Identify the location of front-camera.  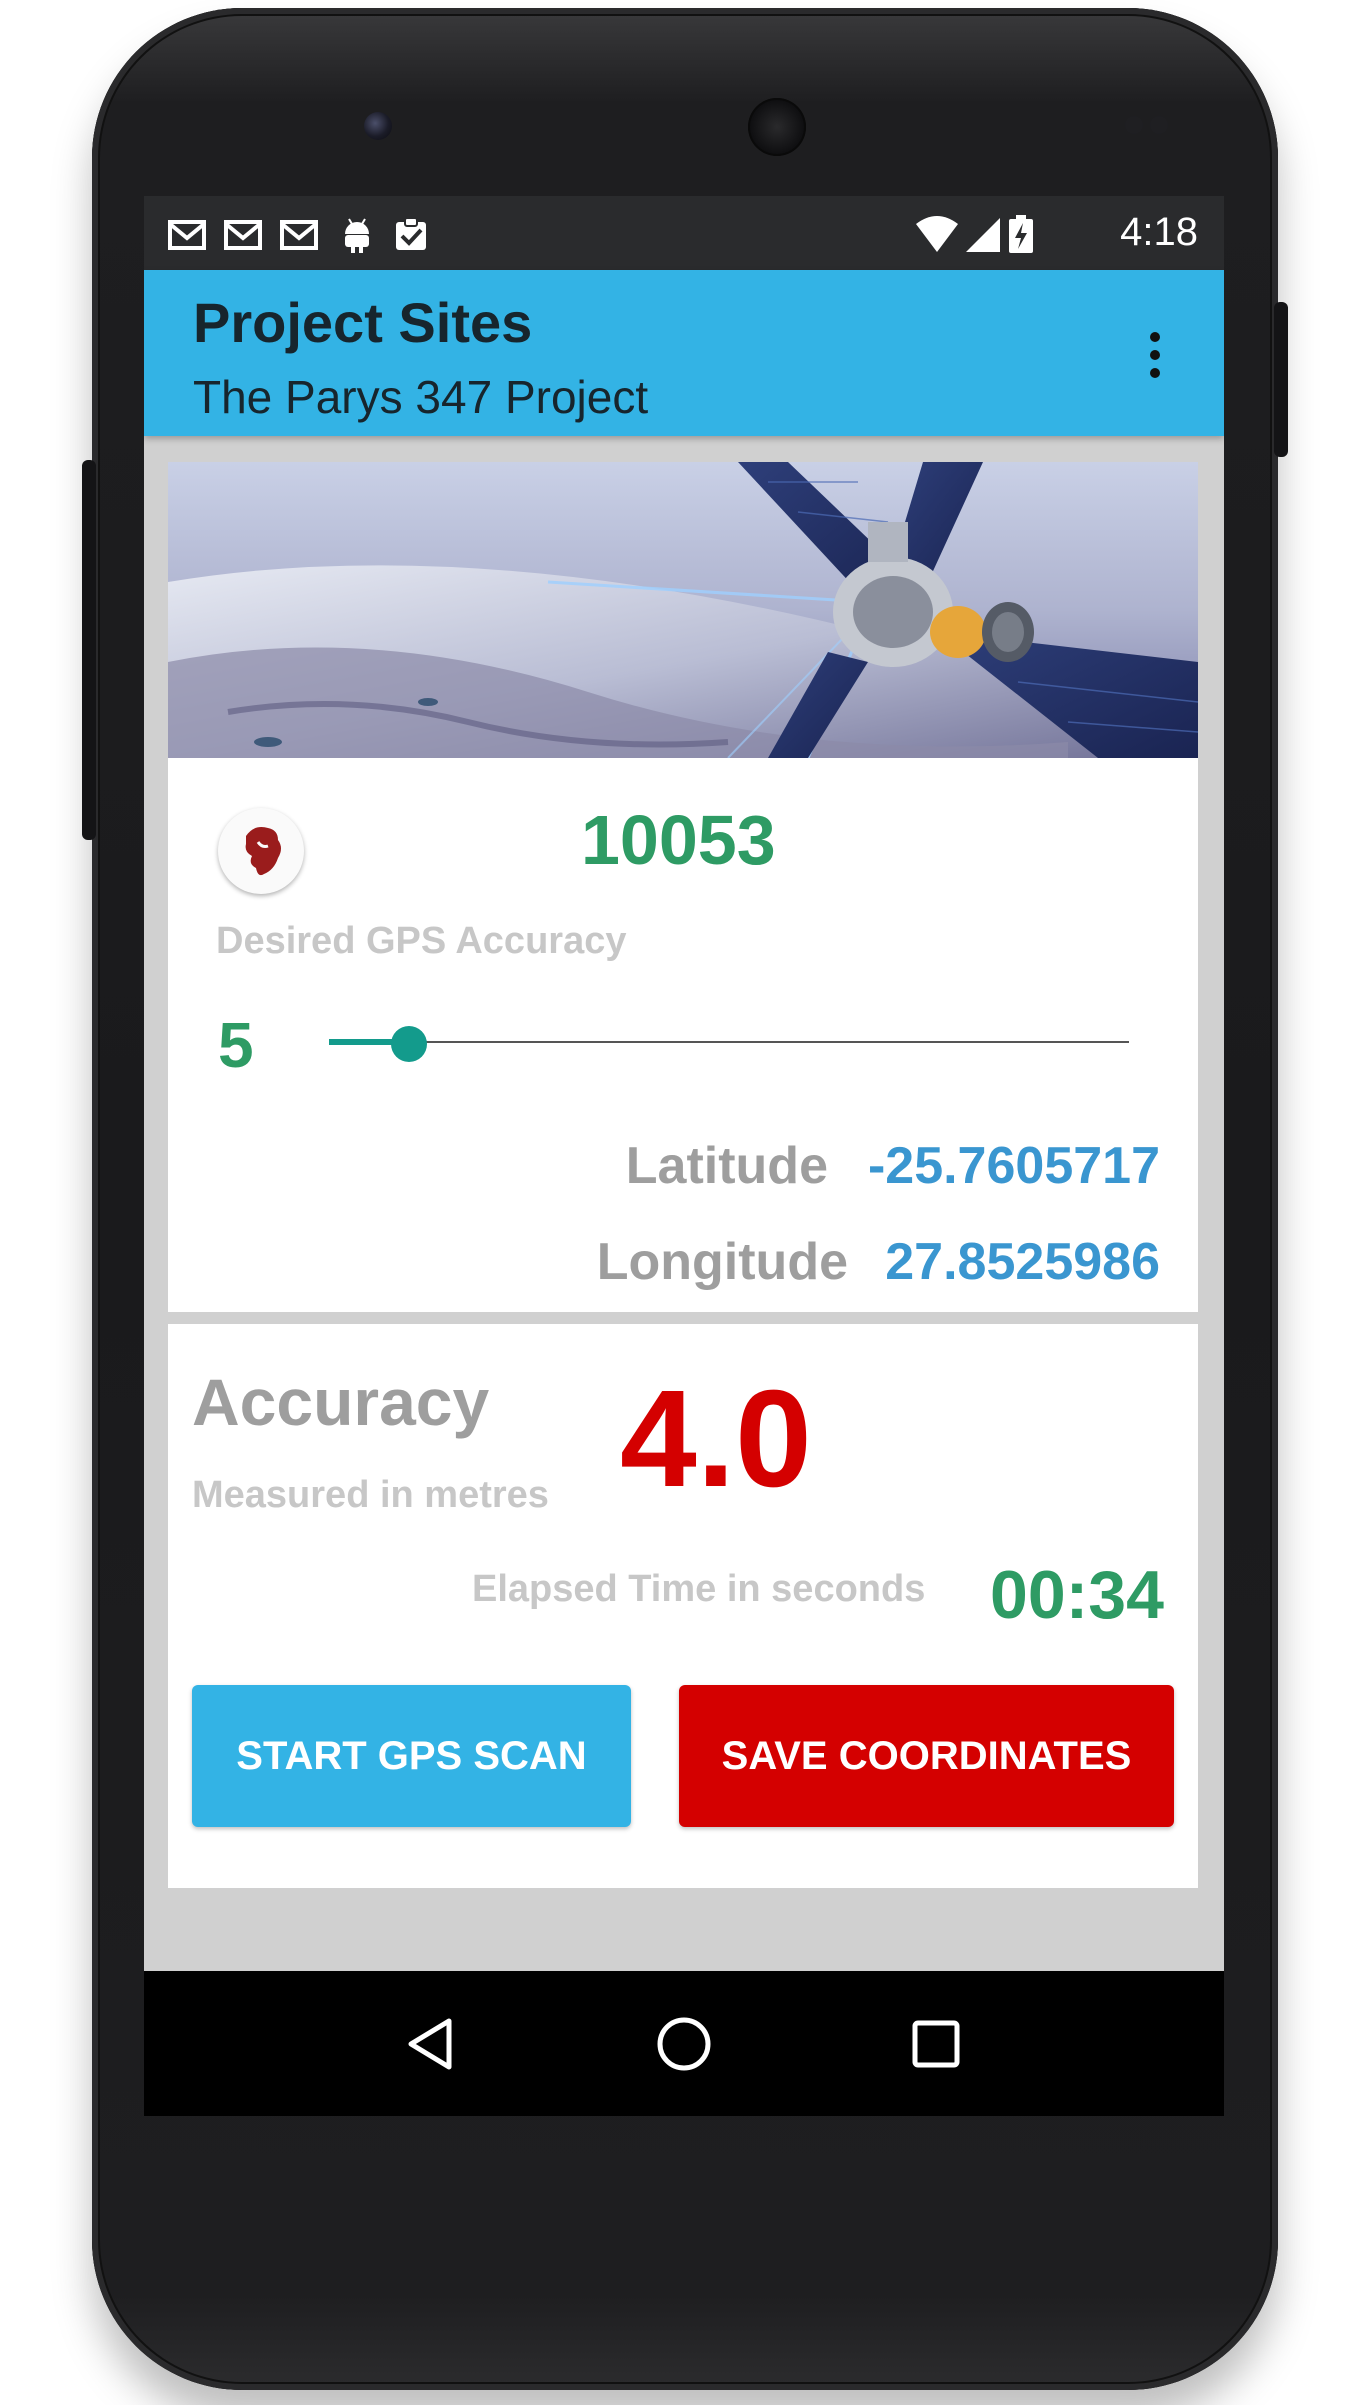
(378, 126).